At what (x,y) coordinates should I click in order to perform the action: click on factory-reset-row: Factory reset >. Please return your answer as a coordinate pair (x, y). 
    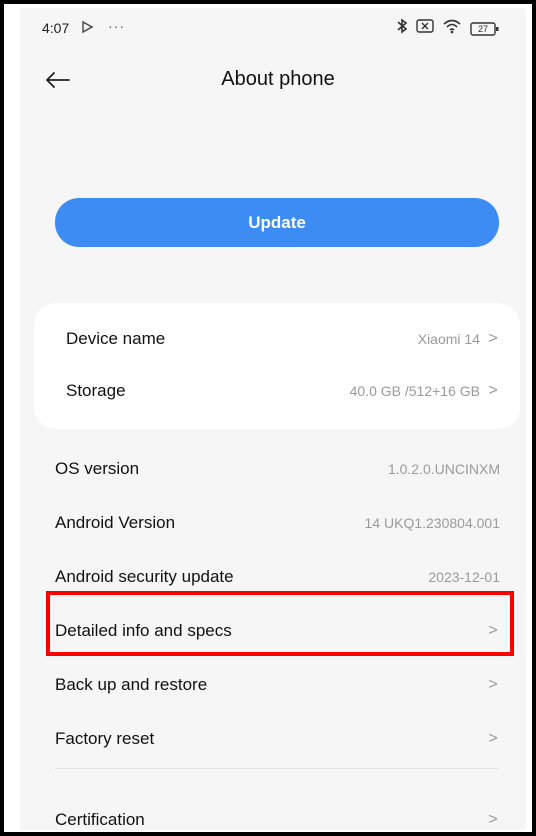
    Looking at the image, I should click on (273, 739).